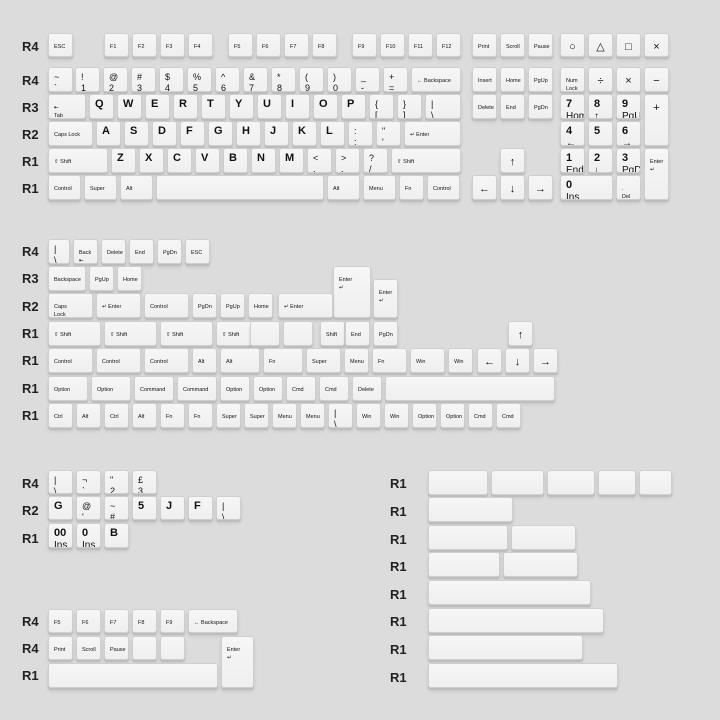 Image resolution: width=720 pixels, height=720 pixels. What do you see at coordinates (196, 87) in the screenshot?
I see `keycap-sublegend: 5` at bounding box center [196, 87].